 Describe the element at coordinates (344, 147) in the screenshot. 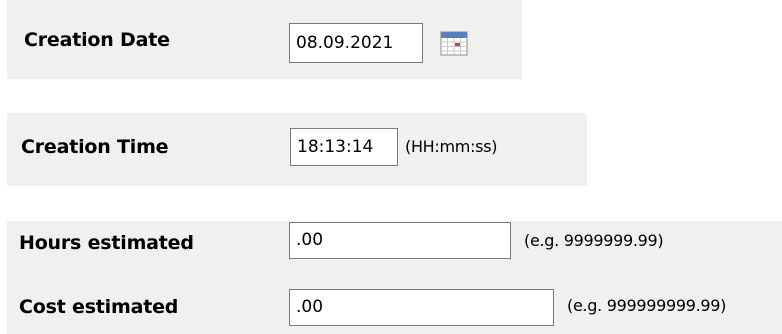

I see `creation-time-field: 18:13:14` at that location.